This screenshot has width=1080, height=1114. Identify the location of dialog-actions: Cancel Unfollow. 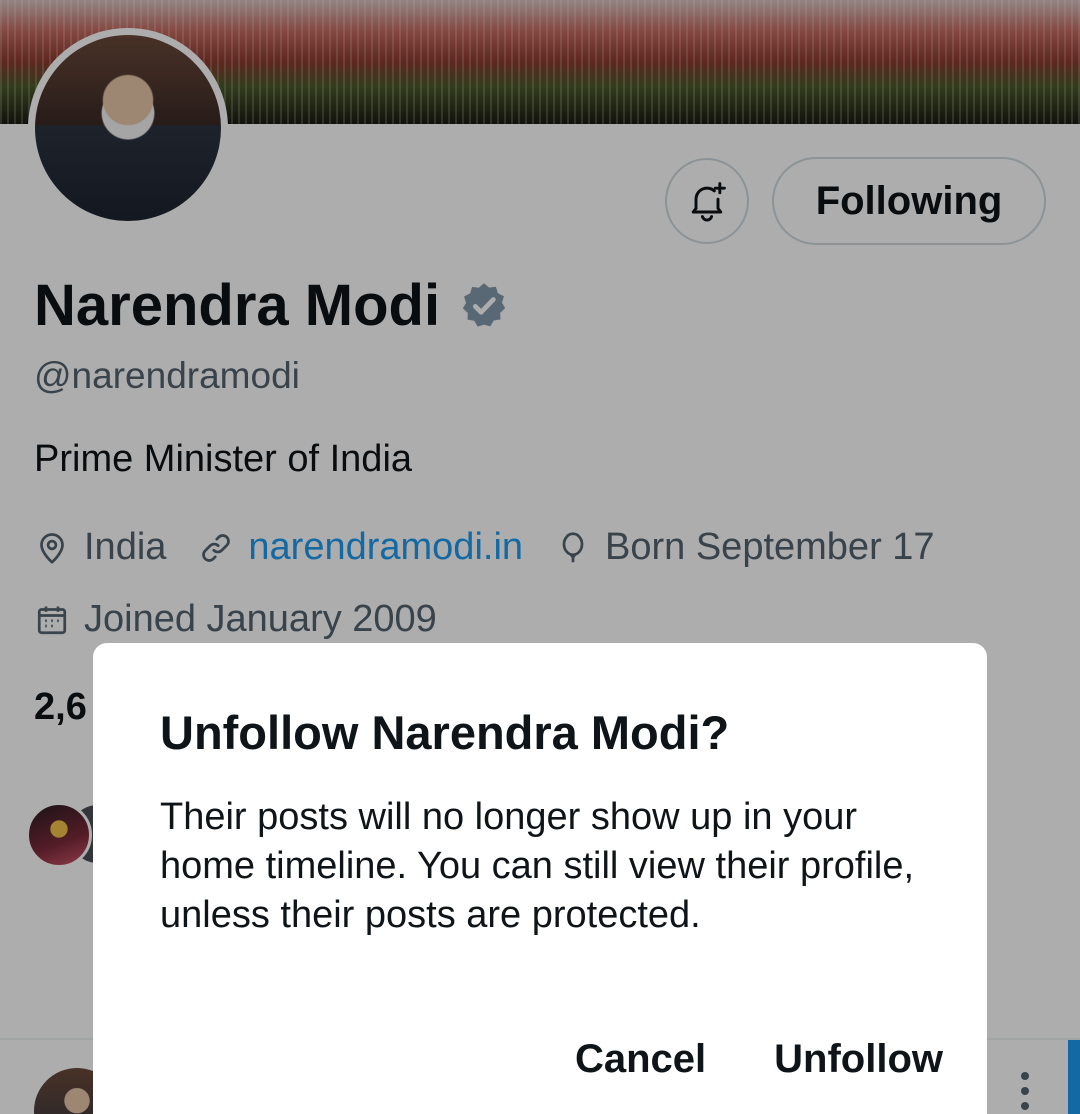
(759, 1059).